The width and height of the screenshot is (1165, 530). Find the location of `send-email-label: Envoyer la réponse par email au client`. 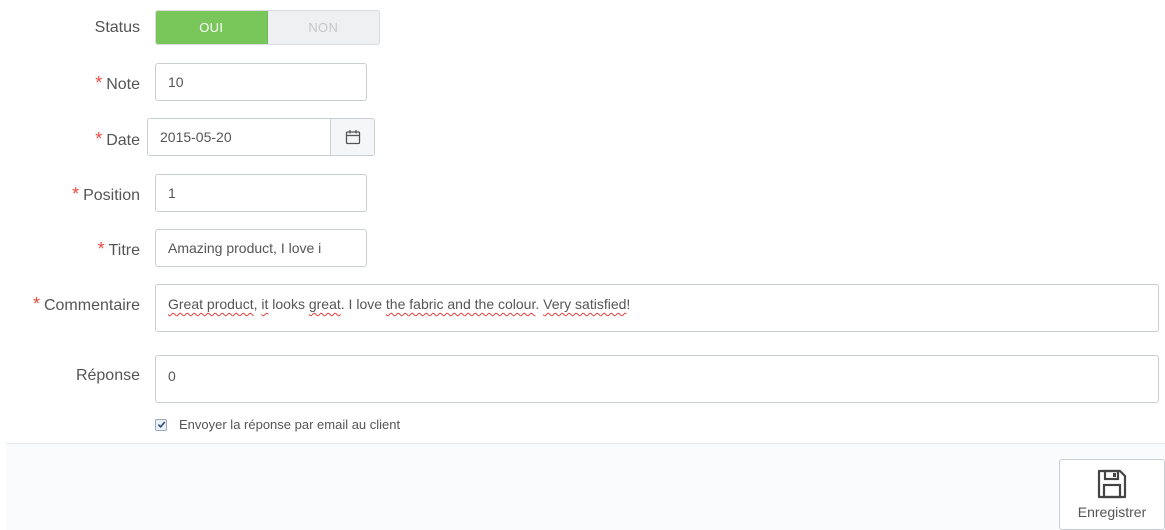

send-email-label: Envoyer la réponse par email au client is located at coordinates (290, 424).